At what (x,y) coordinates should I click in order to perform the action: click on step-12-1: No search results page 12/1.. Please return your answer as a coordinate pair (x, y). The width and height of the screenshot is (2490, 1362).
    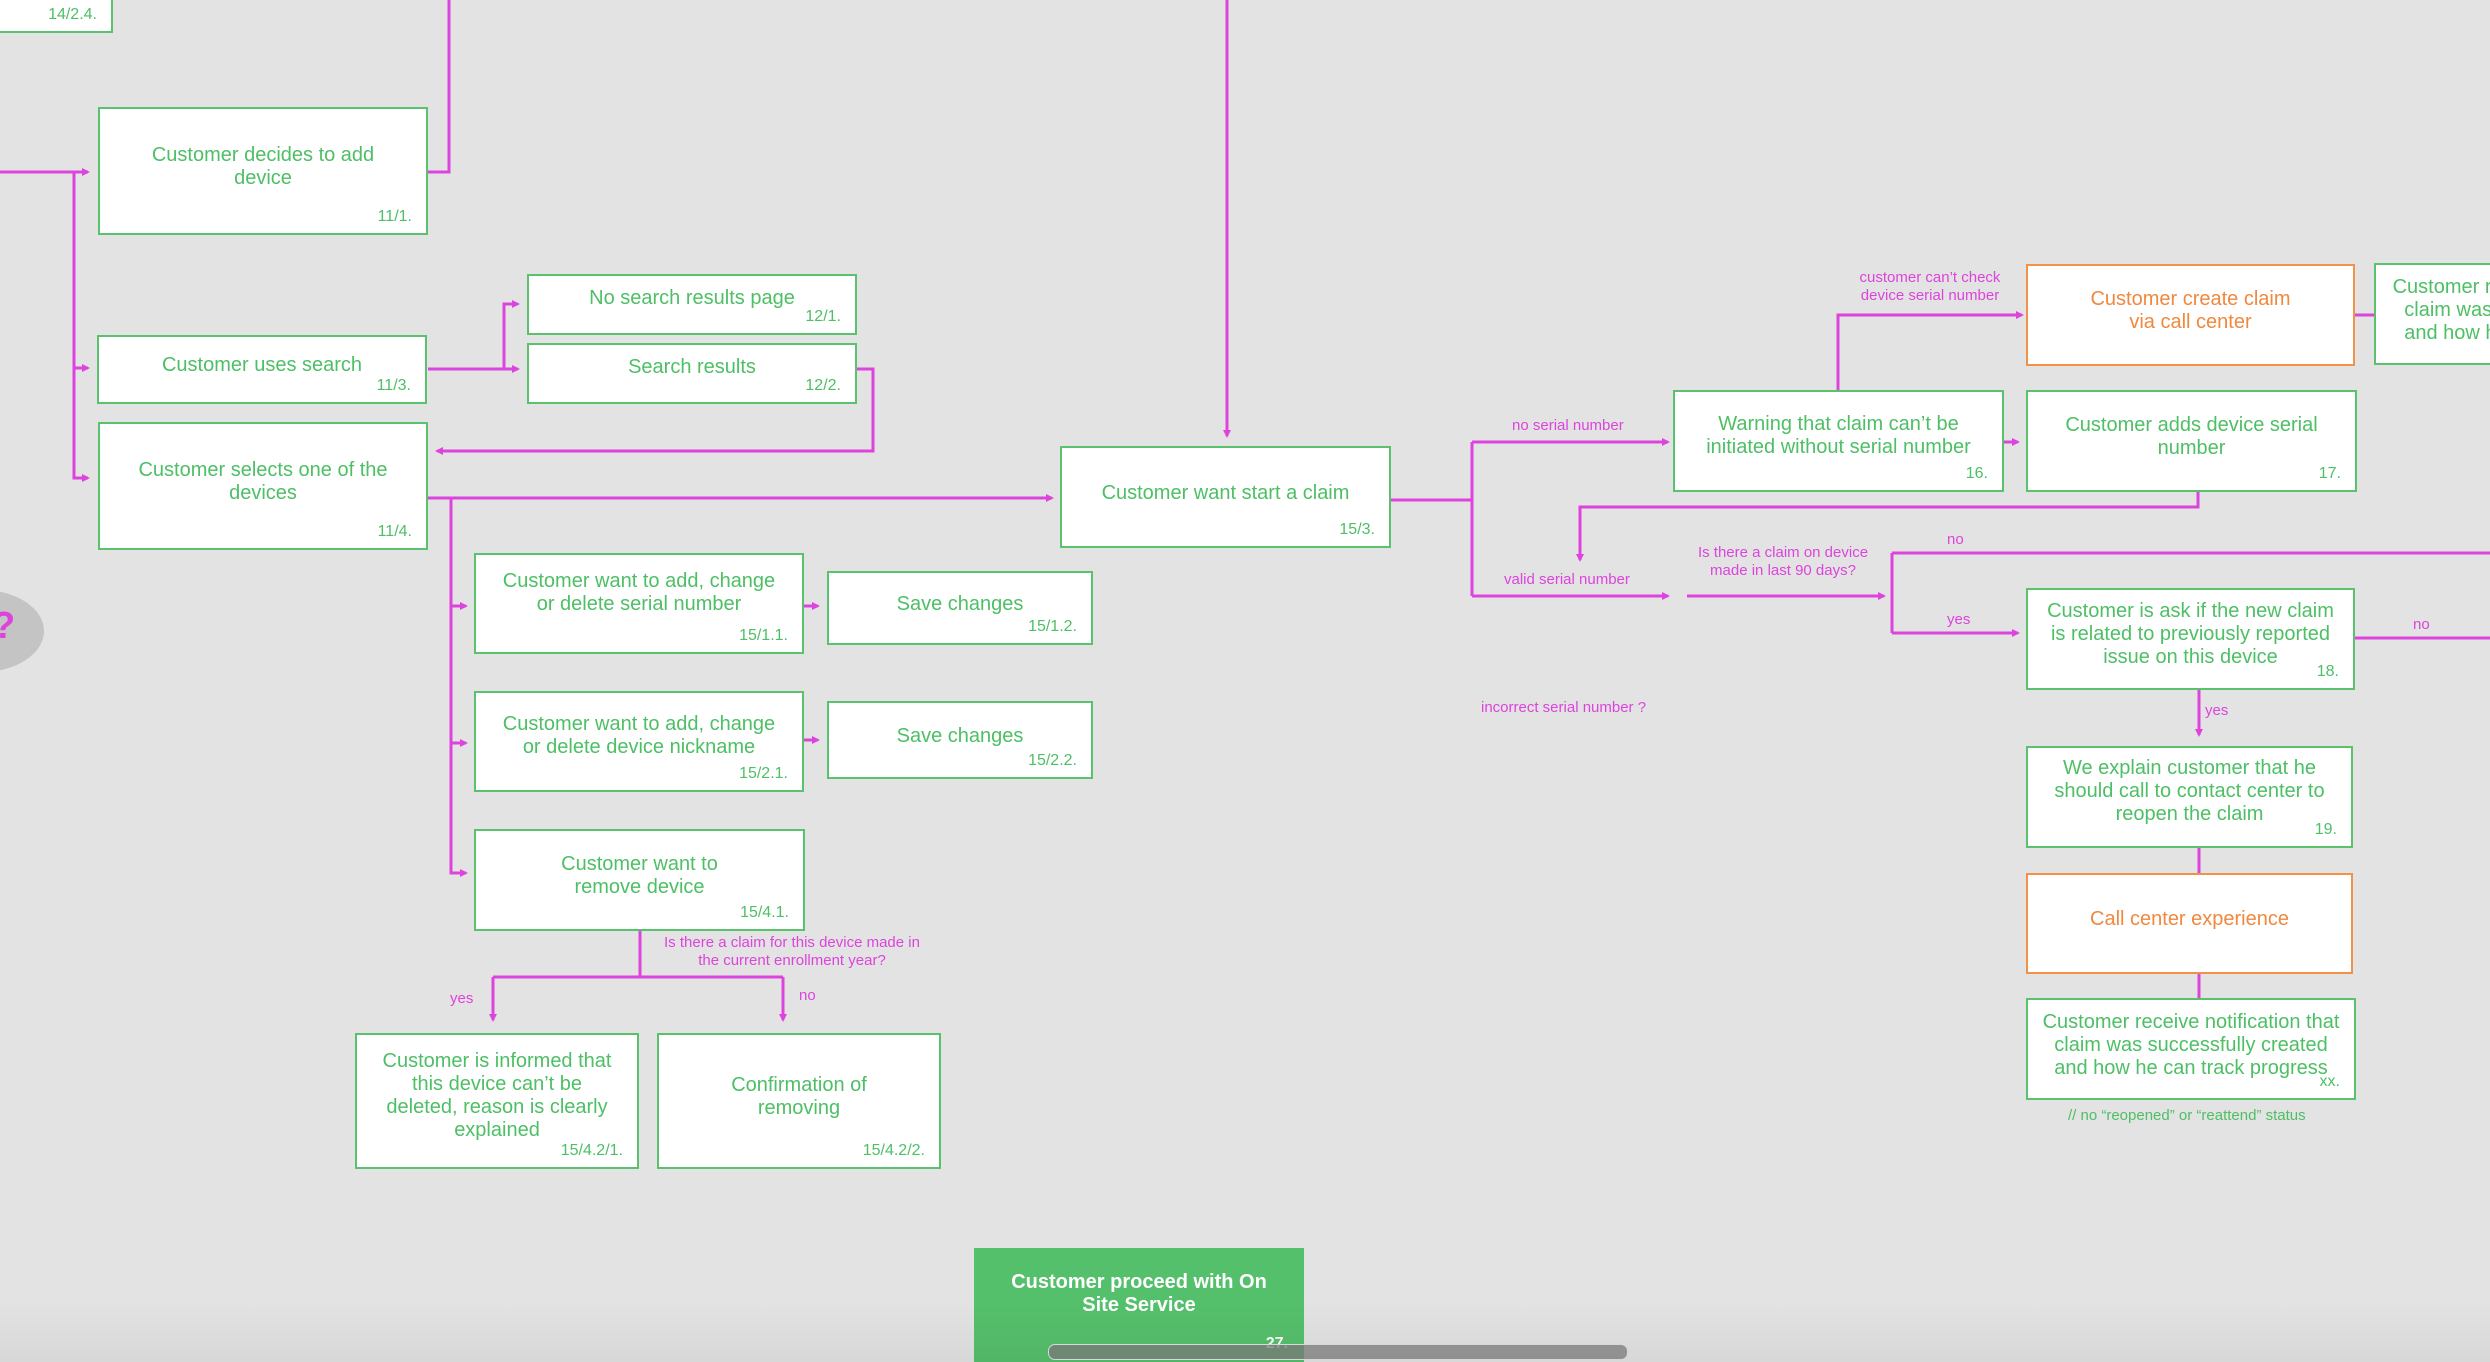
    Looking at the image, I should click on (692, 304).